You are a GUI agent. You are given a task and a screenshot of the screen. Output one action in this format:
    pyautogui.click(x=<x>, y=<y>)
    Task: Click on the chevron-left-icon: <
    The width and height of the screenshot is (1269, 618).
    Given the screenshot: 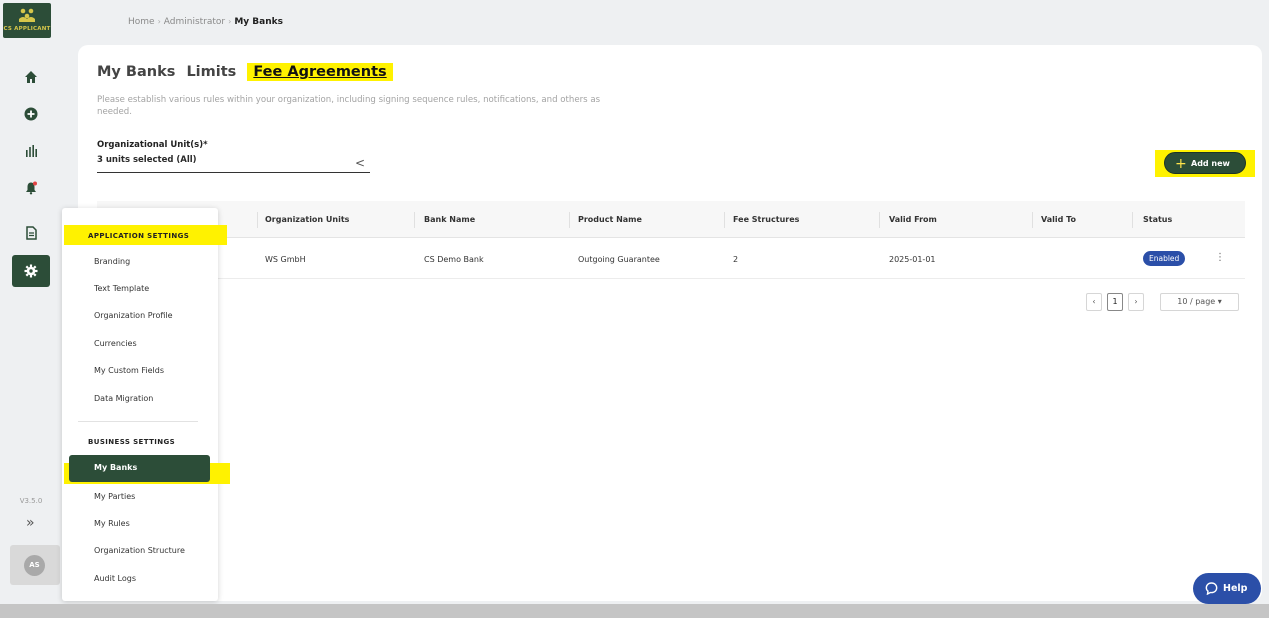 What is the action you would take?
    pyautogui.click(x=359, y=163)
    